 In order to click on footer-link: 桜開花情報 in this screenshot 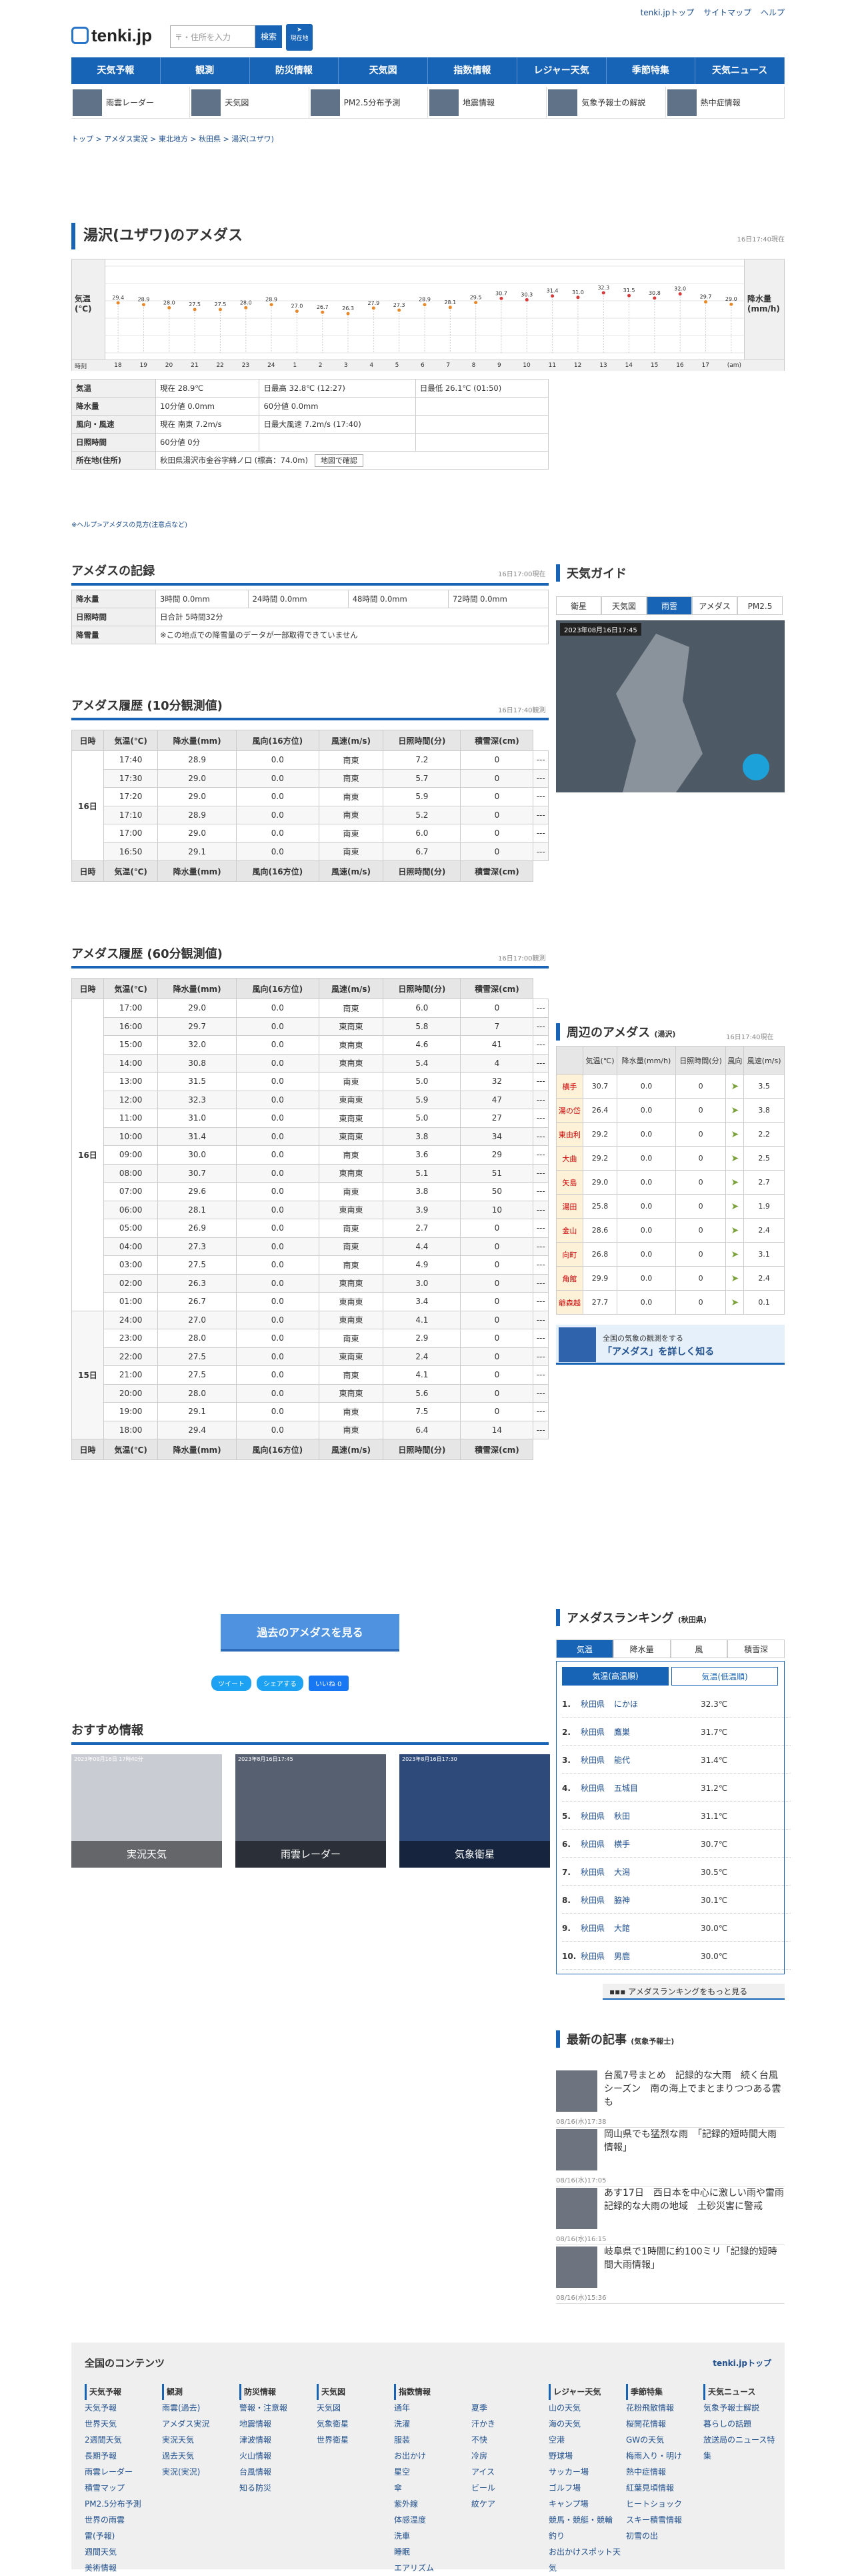, I will do `click(662, 2424)`.